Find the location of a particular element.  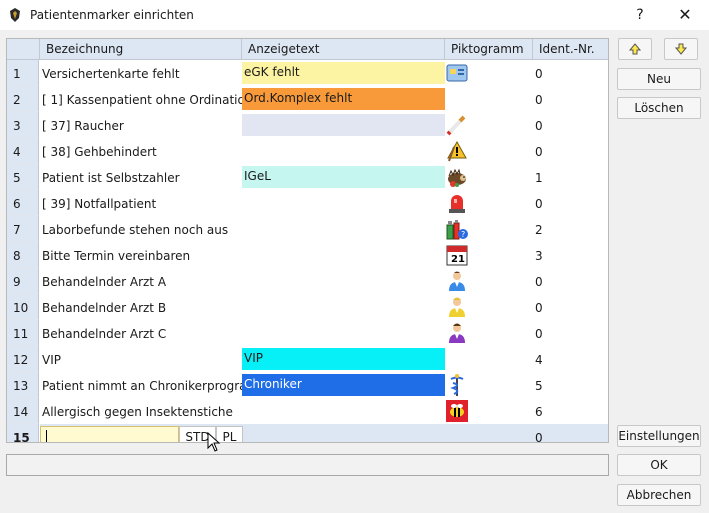

column-header-anzeigetext: Anzeigetext is located at coordinates (343, 49).